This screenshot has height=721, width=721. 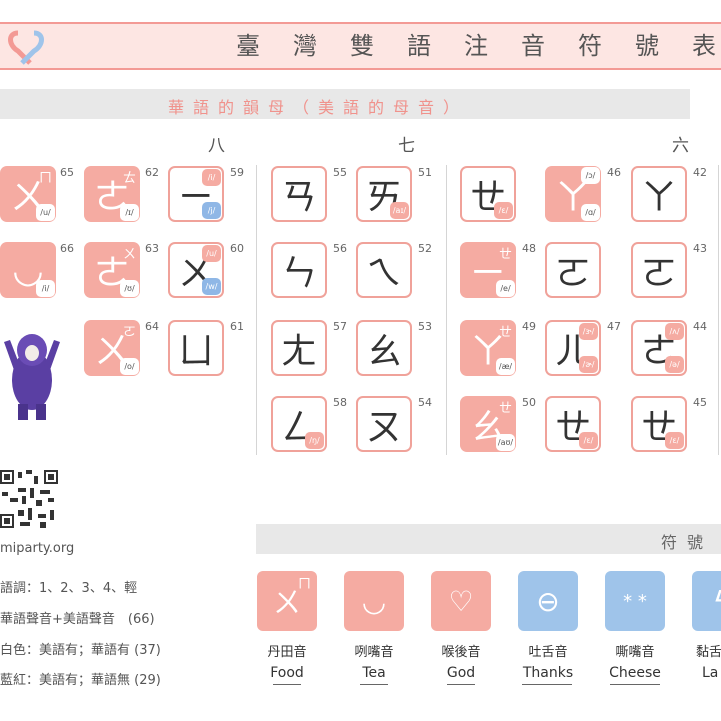 What do you see at coordinates (529, 248) in the screenshot?
I see `tile-number: 48` at bounding box center [529, 248].